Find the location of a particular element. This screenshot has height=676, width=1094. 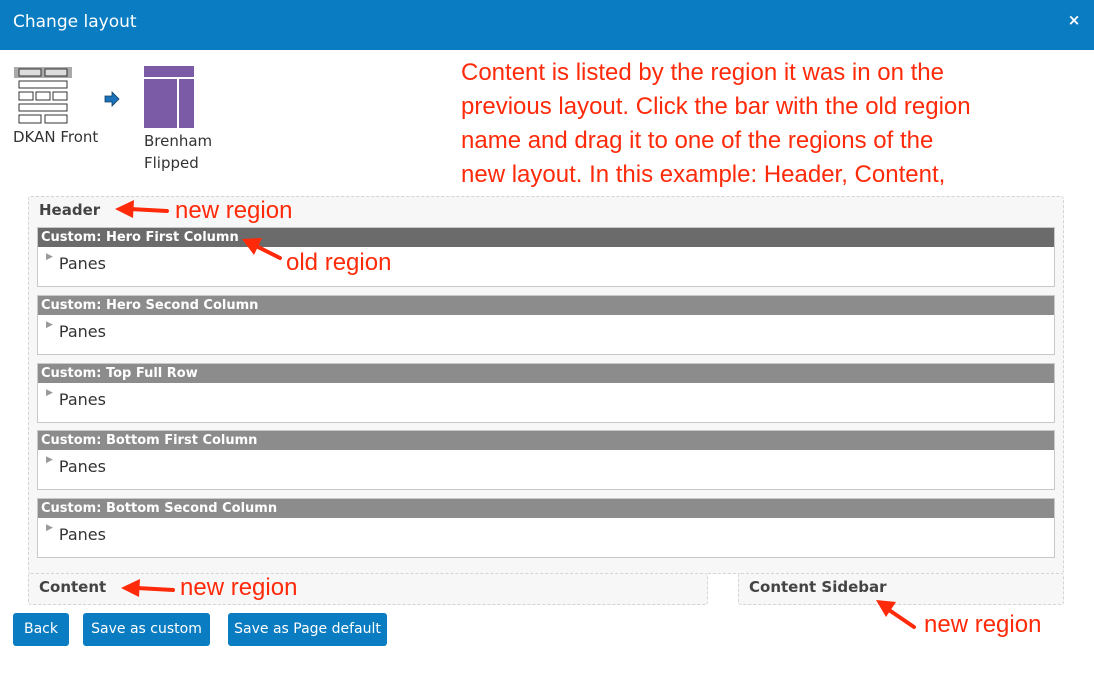

save-as-page-default-button: Save as Page default is located at coordinates (307, 629).